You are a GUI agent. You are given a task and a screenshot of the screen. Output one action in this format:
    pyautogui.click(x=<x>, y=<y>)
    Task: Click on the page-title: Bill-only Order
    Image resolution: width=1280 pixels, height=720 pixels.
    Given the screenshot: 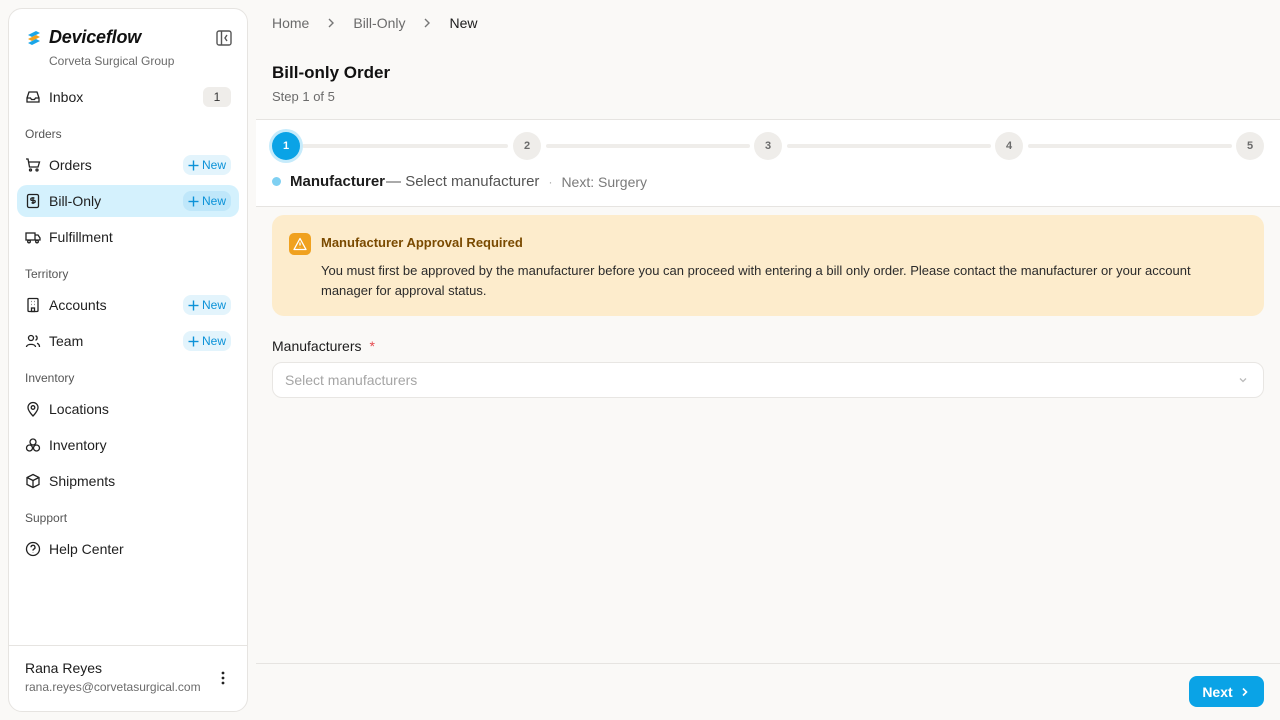 What is the action you would take?
    pyautogui.click(x=331, y=72)
    